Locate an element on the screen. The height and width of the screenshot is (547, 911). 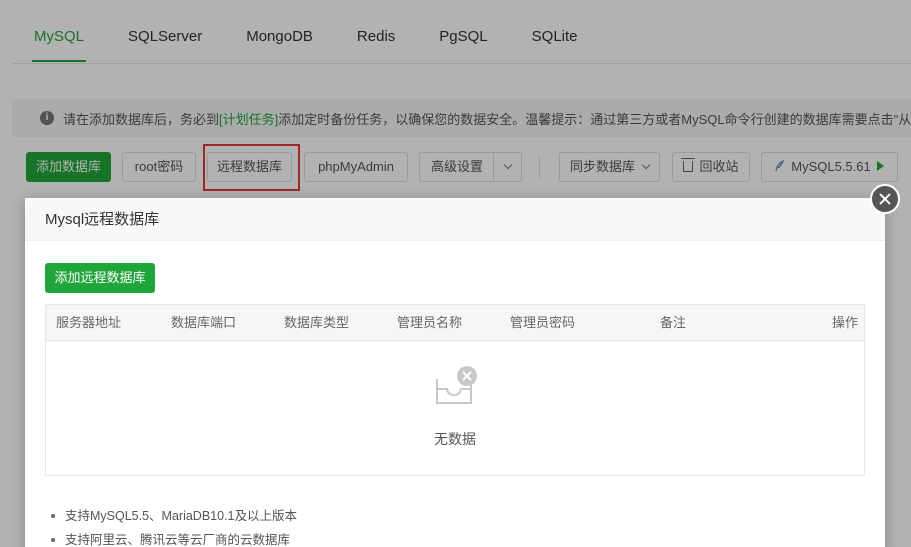
col-db-type: 数据库类型 is located at coordinates (317, 322).